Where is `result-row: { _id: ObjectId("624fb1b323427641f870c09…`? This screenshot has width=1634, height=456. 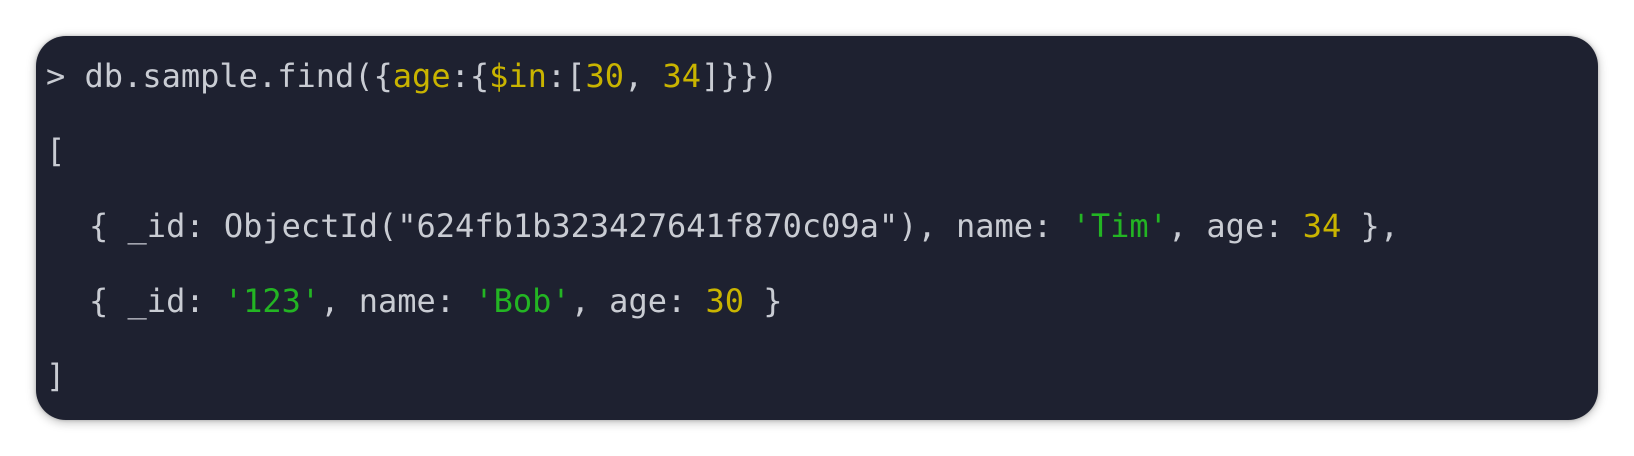 result-row: { _id: ObjectId("624fb1b323427641f870c09… is located at coordinates (722, 226).